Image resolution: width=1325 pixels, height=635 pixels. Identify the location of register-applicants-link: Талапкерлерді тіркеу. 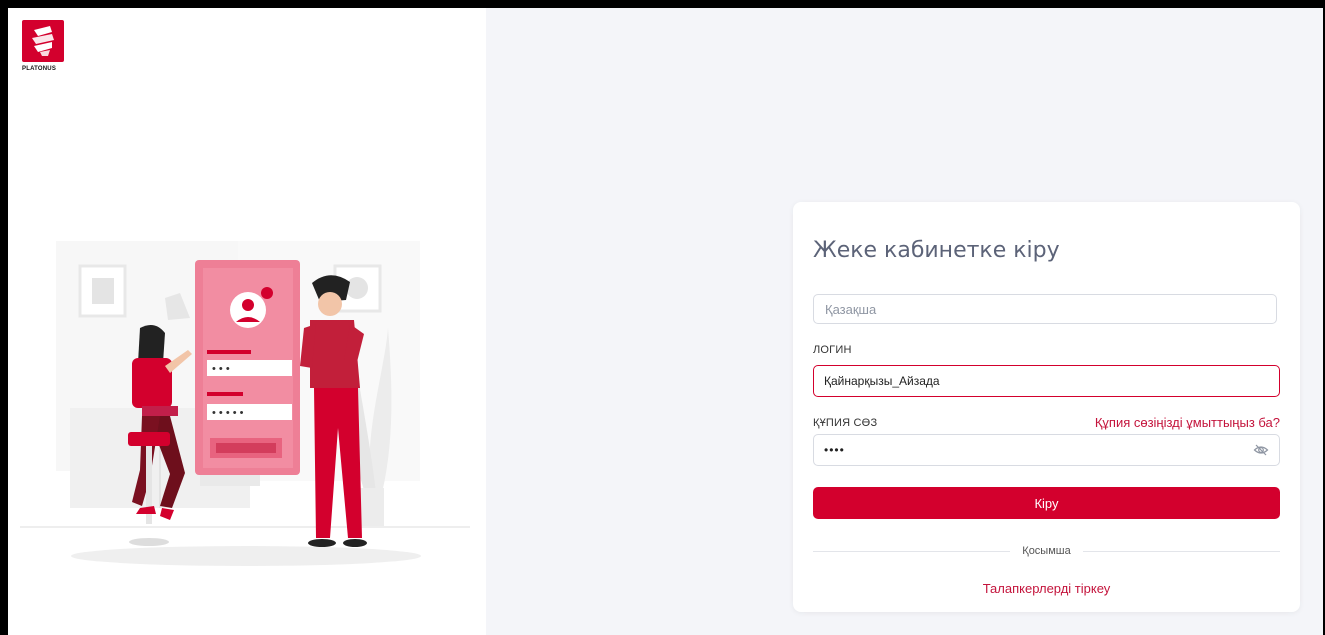
(1046, 588).